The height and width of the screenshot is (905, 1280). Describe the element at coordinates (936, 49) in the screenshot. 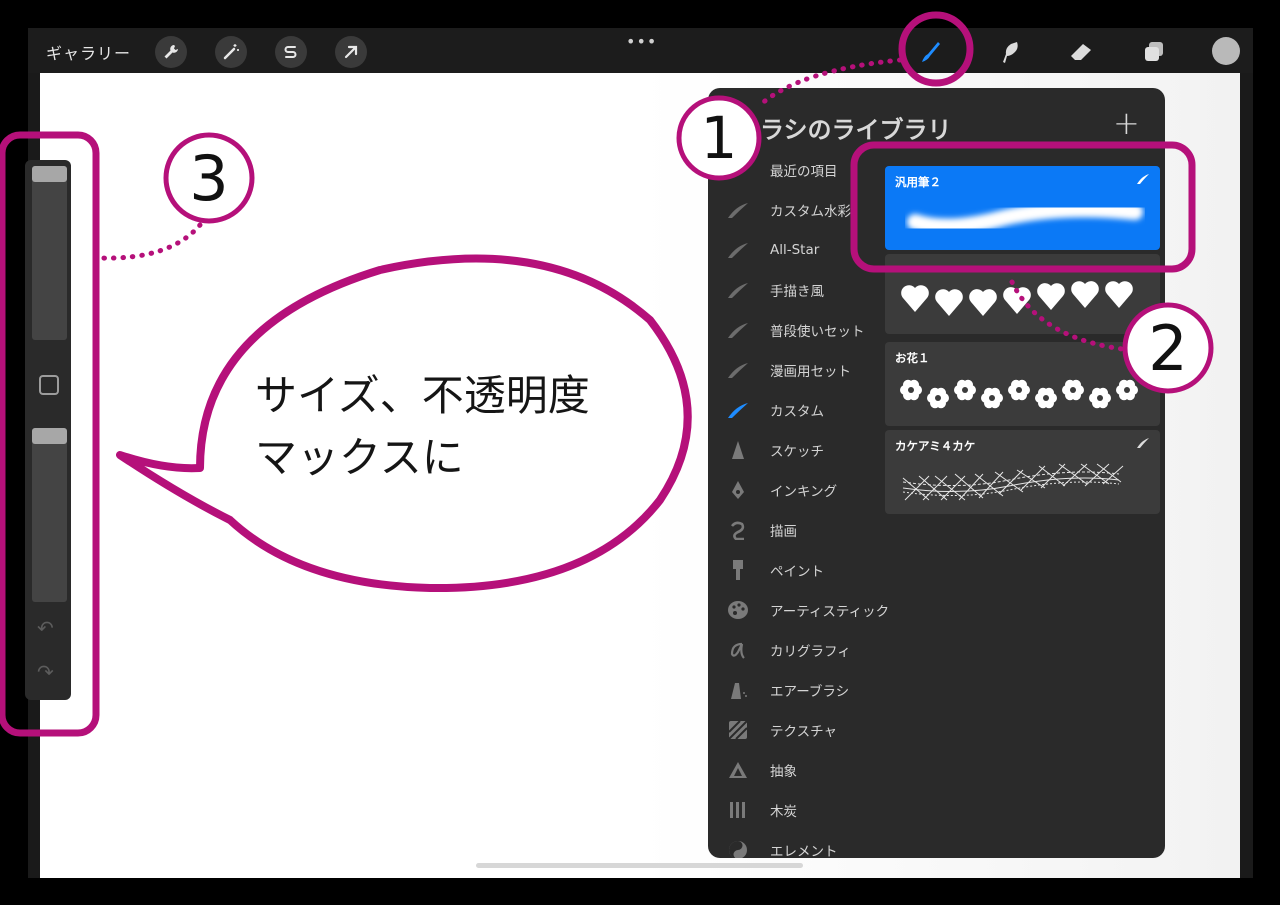

I see `highlight-ring-brush` at that location.